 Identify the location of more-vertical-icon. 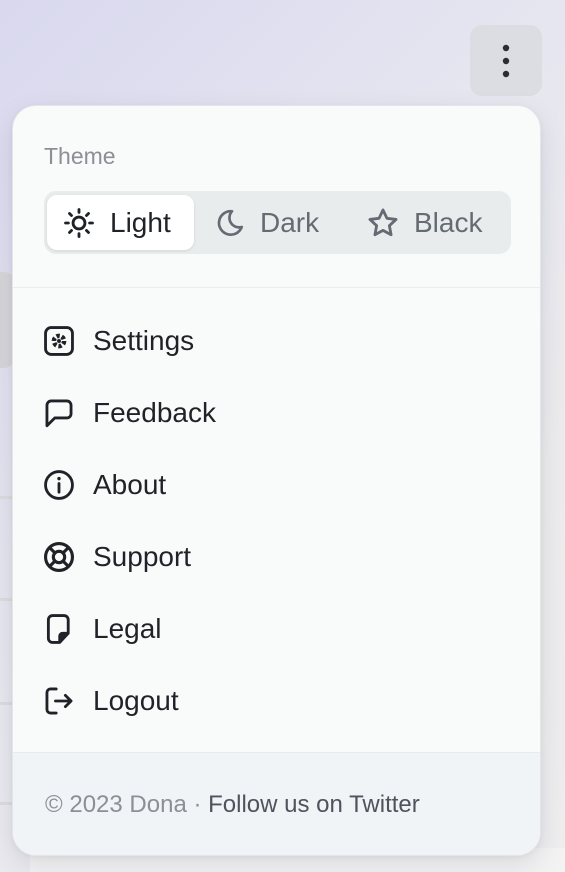
(506, 60).